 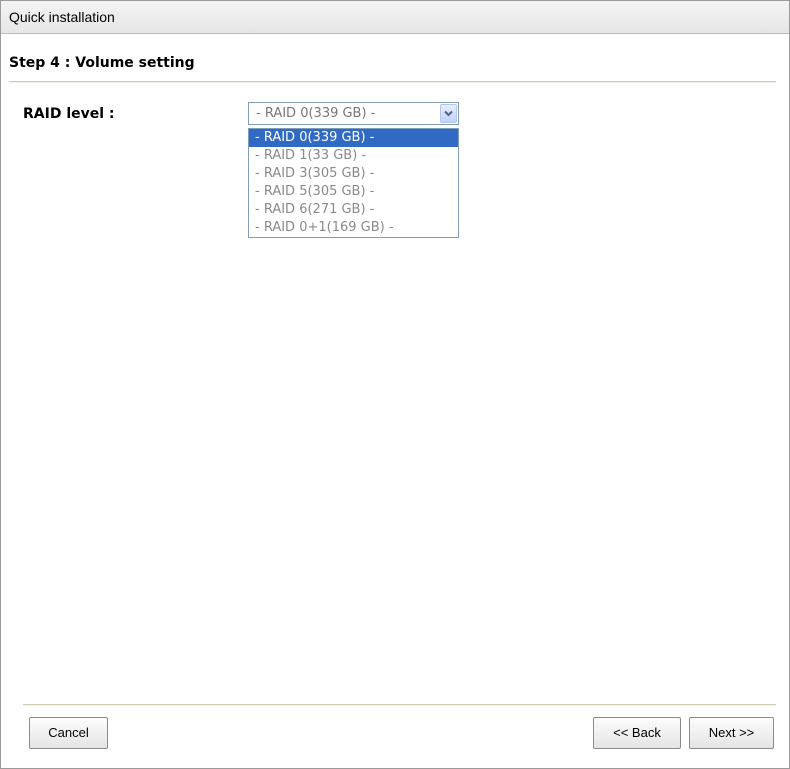 I want to click on next-button: Next >>, so click(x=731, y=733).